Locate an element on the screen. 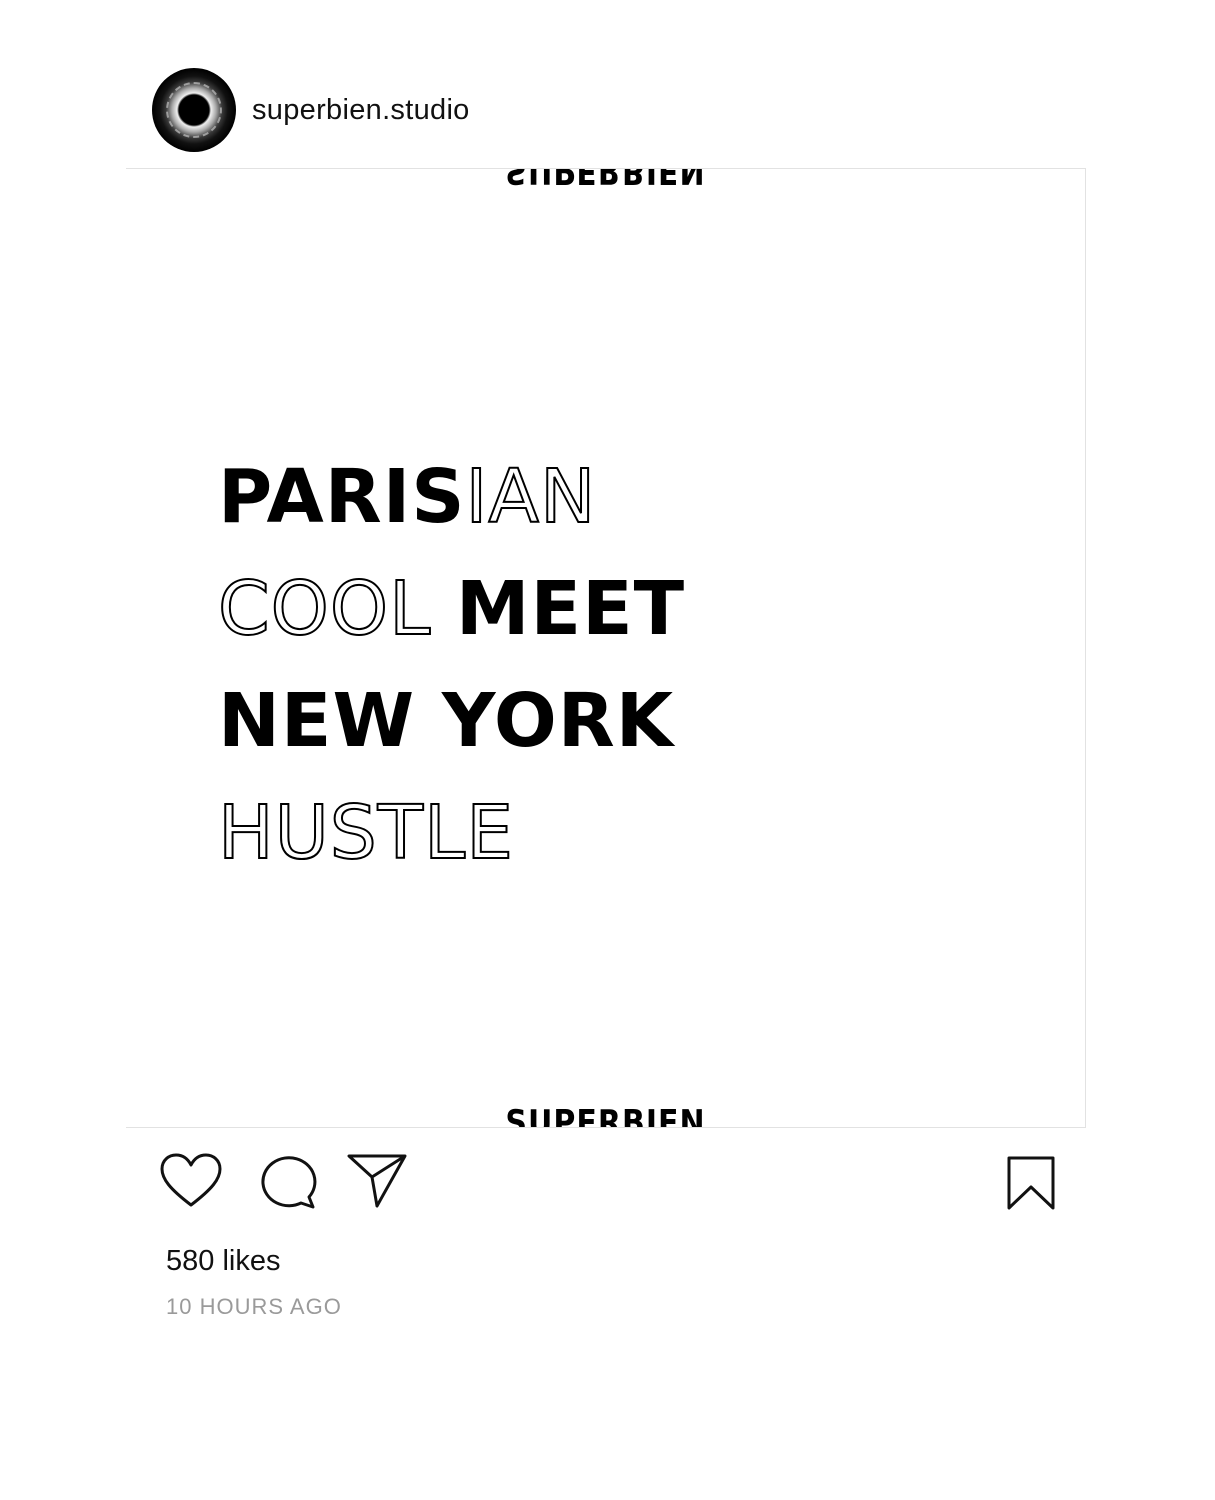 Image resolution: width=1215 pixels, height=1500 pixels. headline-word: PARIS is located at coordinates (342, 497).